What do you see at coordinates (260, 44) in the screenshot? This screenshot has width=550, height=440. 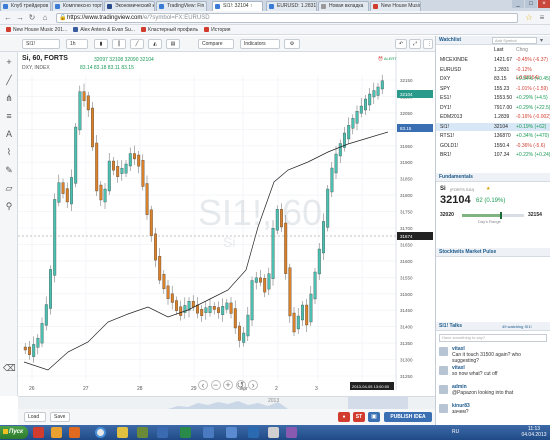 I see `indicators-button: Indicators` at bounding box center [260, 44].